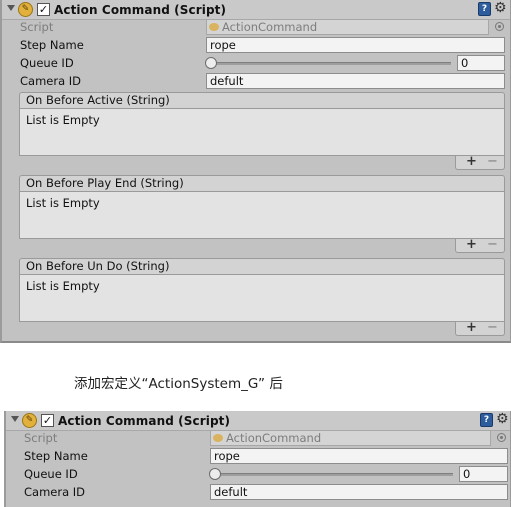 This screenshot has width=511, height=507. I want to click on list-header: On Before Un Do (String), so click(262, 266).